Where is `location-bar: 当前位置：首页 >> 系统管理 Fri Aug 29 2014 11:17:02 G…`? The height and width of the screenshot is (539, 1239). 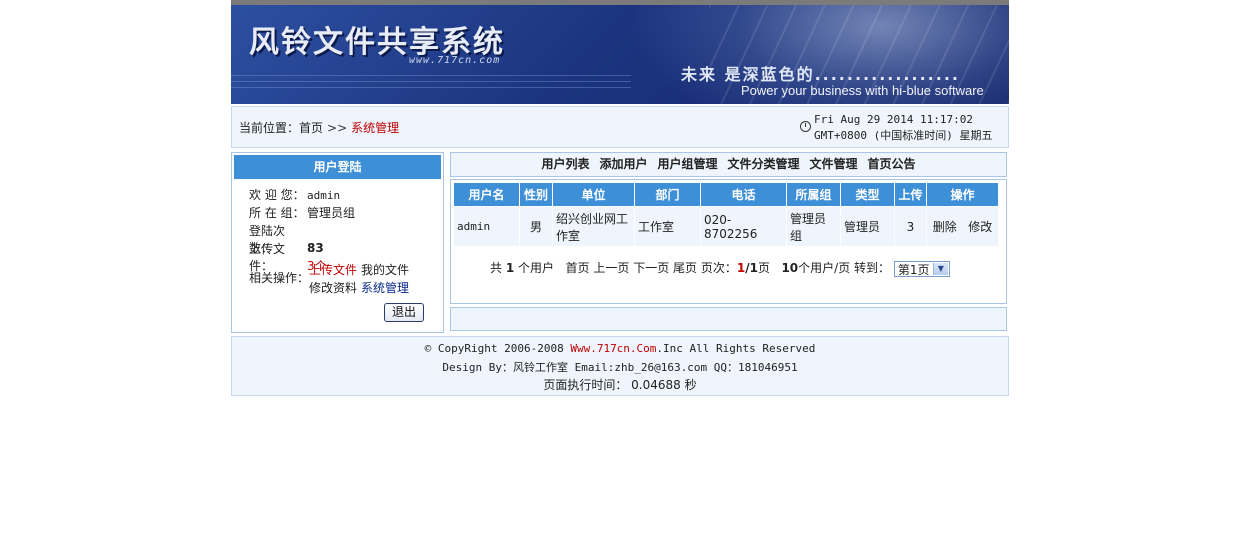
location-bar: 当前位置：首页 >> 系统管理 Fri Aug 29 2014 11:17:02 G… is located at coordinates (620, 127).